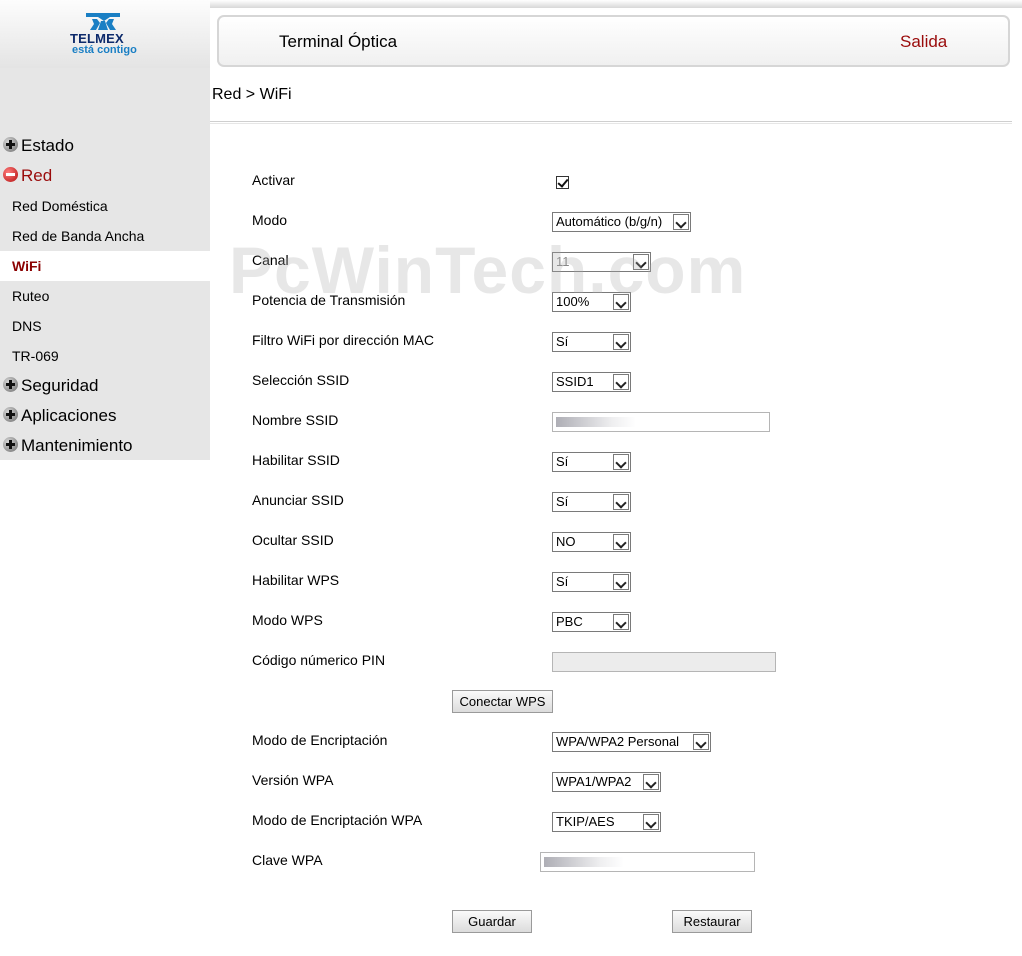  What do you see at coordinates (562, 501) in the screenshot?
I see `anunciar-ssid-value: Sí` at bounding box center [562, 501].